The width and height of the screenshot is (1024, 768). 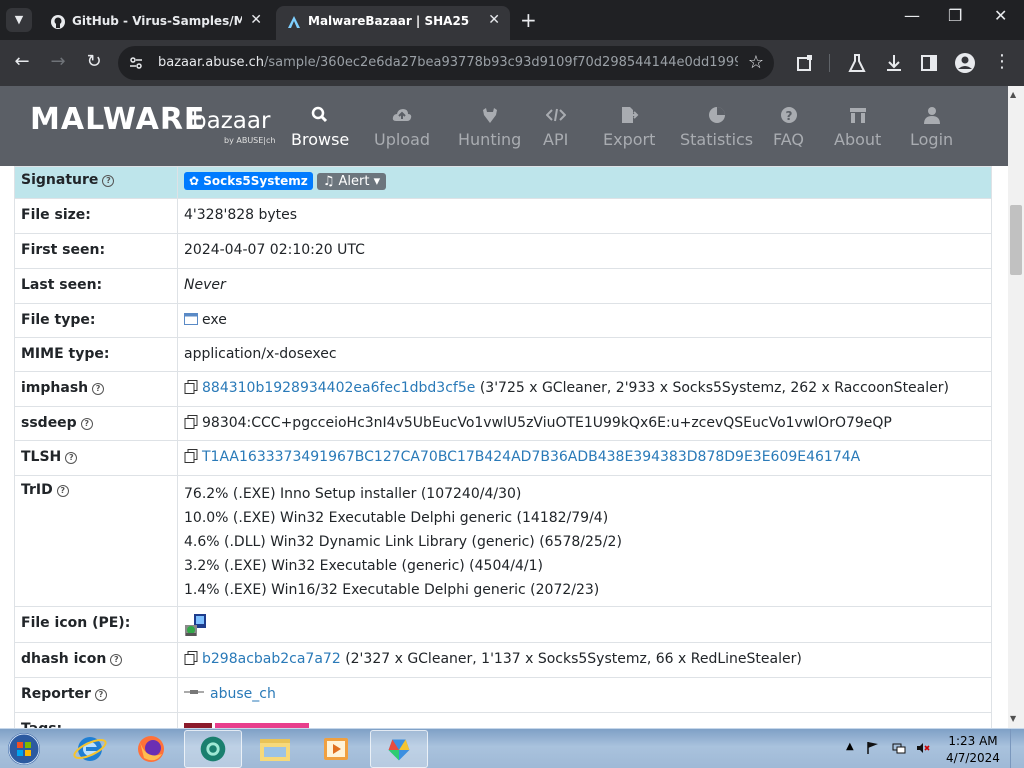 What do you see at coordinates (490, 139) in the screenshot?
I see `nav-label: Hunting` at bounding box center [490, 139].